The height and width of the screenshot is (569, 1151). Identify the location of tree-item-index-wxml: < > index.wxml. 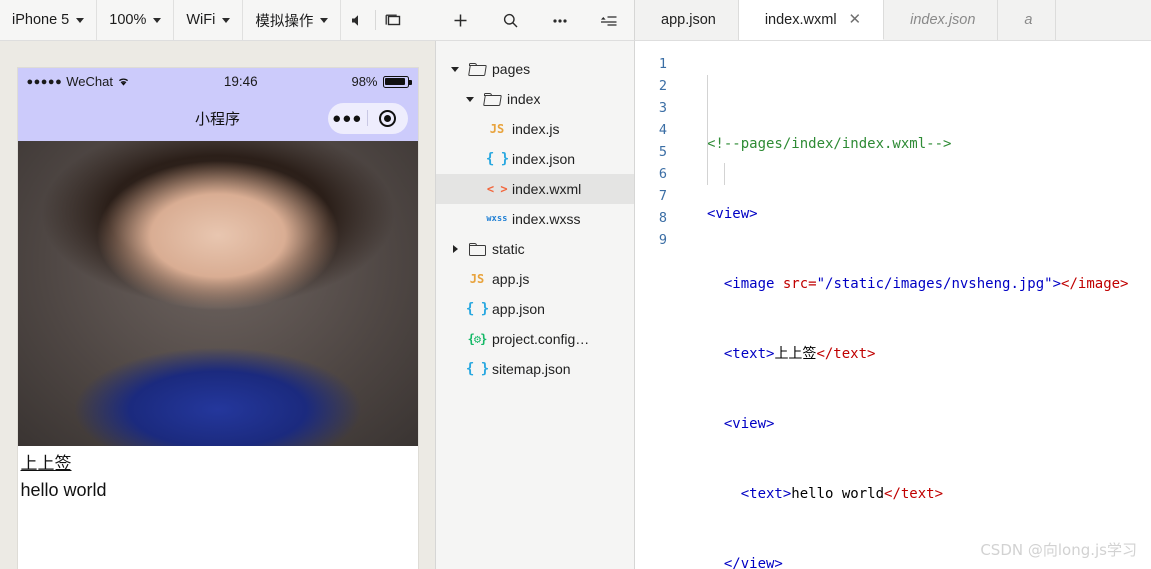
(535, 189).